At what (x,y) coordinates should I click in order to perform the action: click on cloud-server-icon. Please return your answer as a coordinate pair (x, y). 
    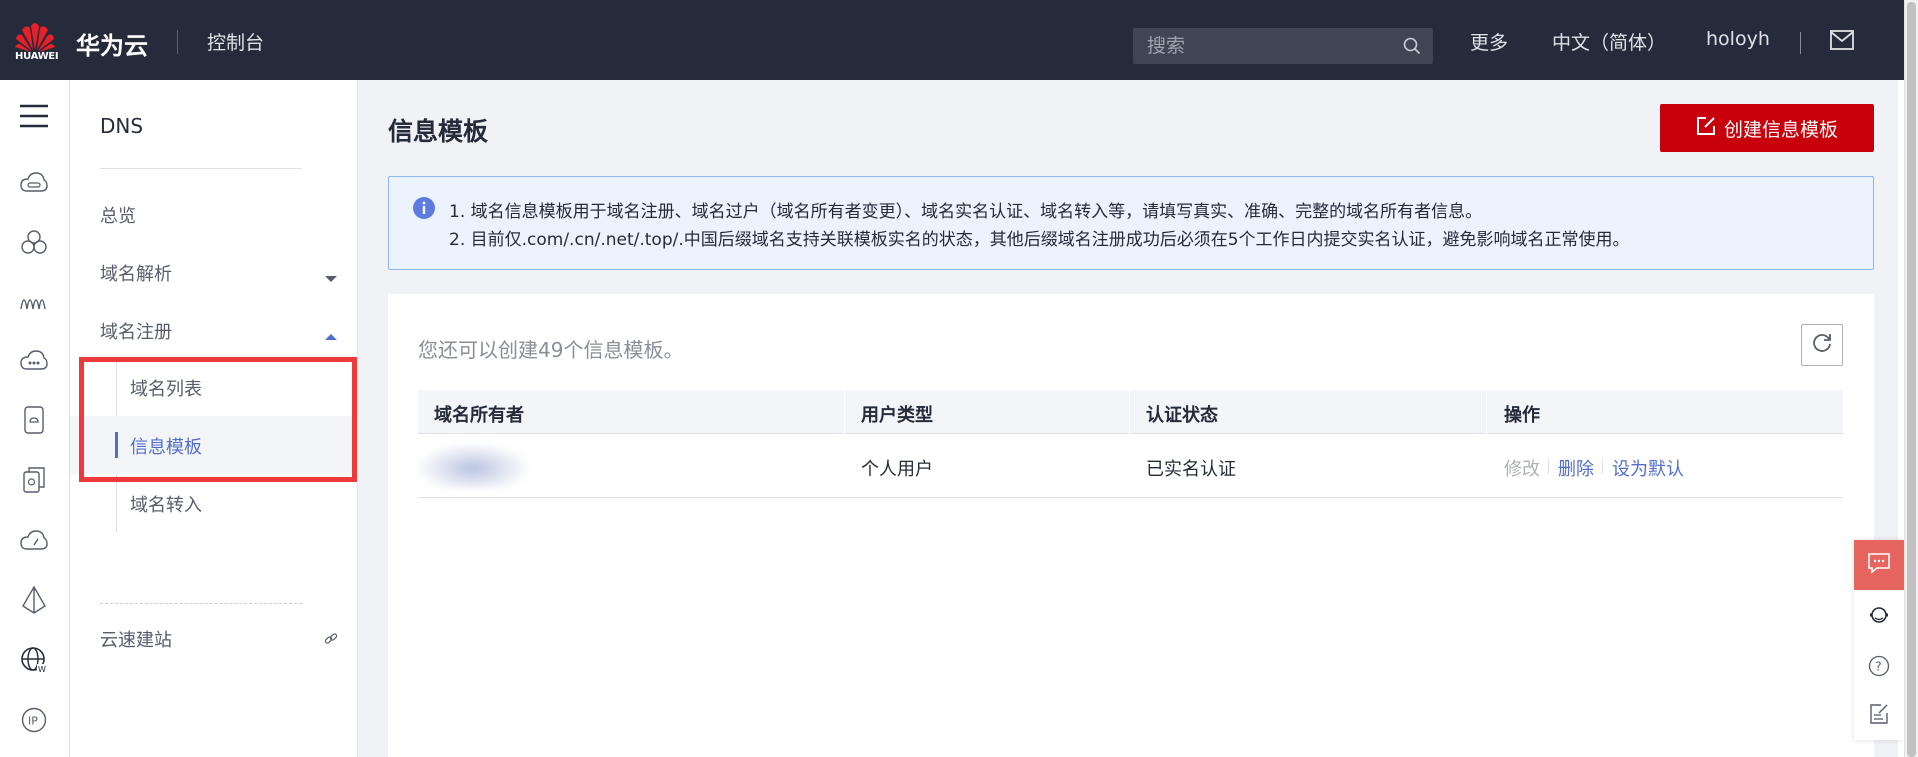
    Looking at the image, I should click on (34, 360).